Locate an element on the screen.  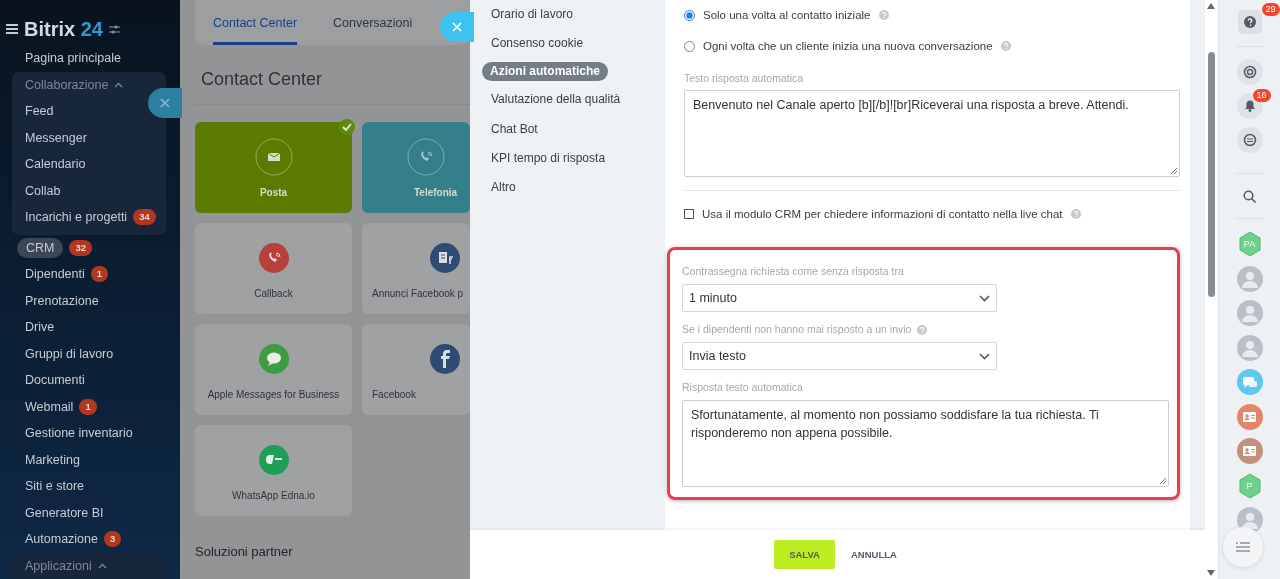
list-icon is located at coordinates (1243, 547).